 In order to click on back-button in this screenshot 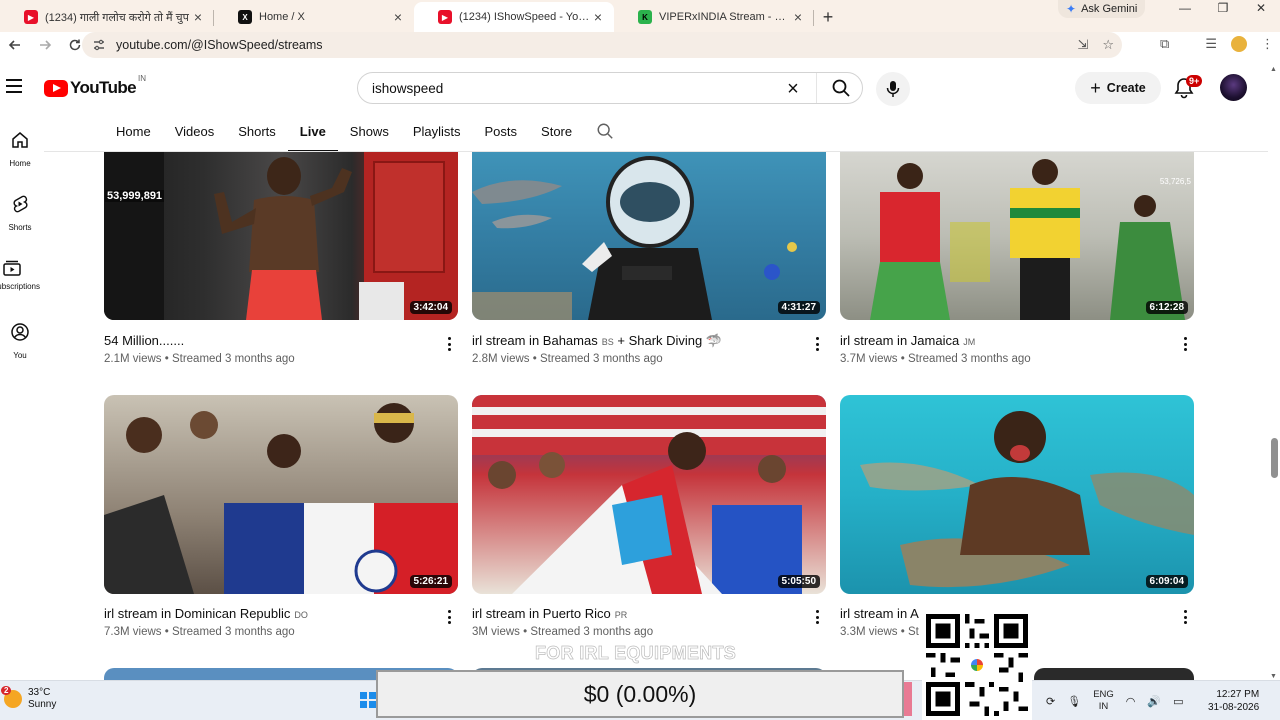, I will do `click(15, 45)`.